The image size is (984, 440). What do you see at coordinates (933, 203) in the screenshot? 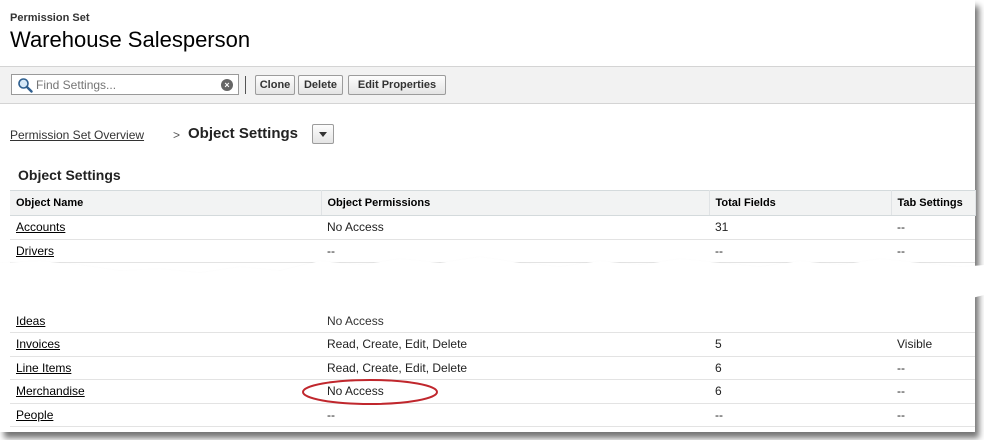
I see `column-header: Tab Settings` at bounding box center [933, 203].